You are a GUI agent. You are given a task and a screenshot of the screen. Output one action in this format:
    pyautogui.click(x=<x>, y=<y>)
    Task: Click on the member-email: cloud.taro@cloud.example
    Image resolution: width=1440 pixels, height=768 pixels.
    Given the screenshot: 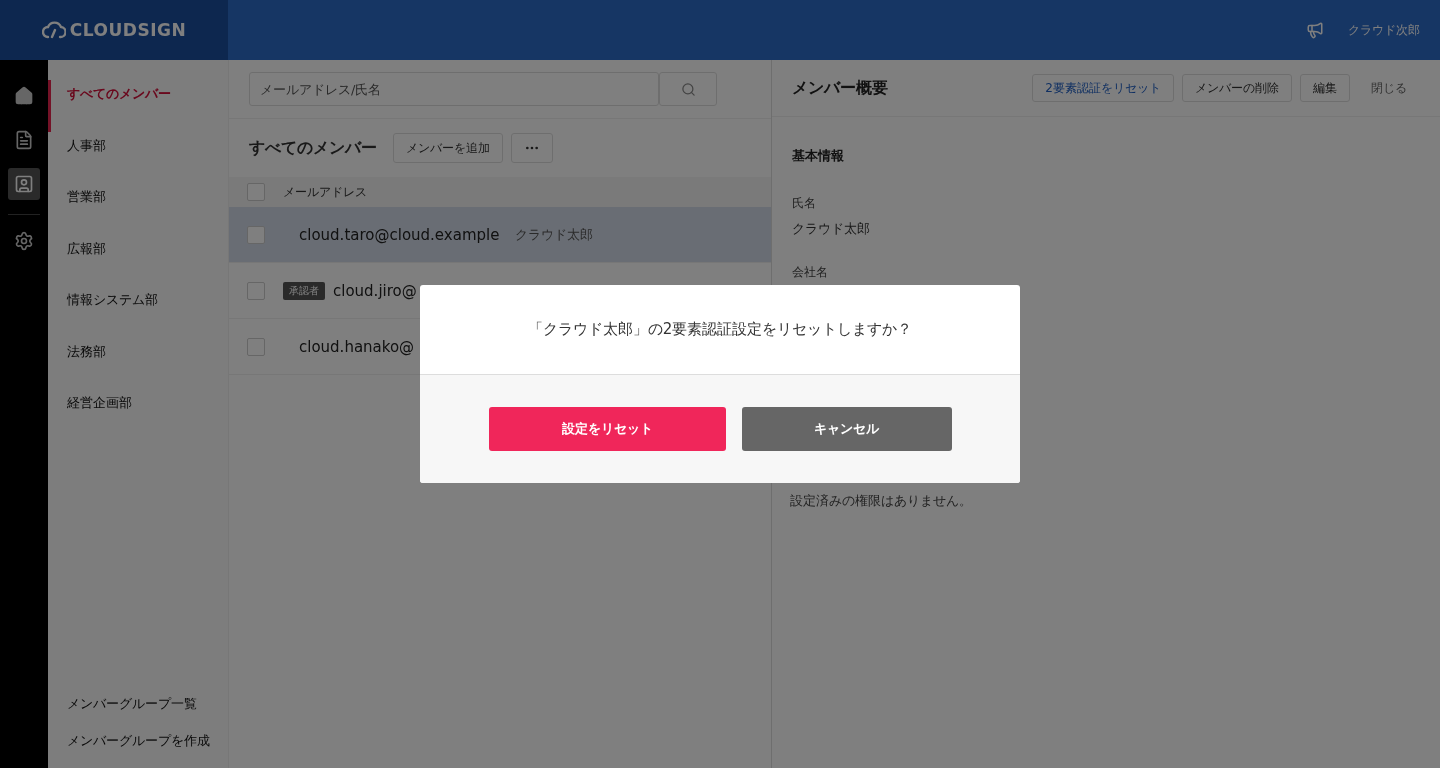 What is the action you would take?
    pyautogui.click(x=399, y=234)
    